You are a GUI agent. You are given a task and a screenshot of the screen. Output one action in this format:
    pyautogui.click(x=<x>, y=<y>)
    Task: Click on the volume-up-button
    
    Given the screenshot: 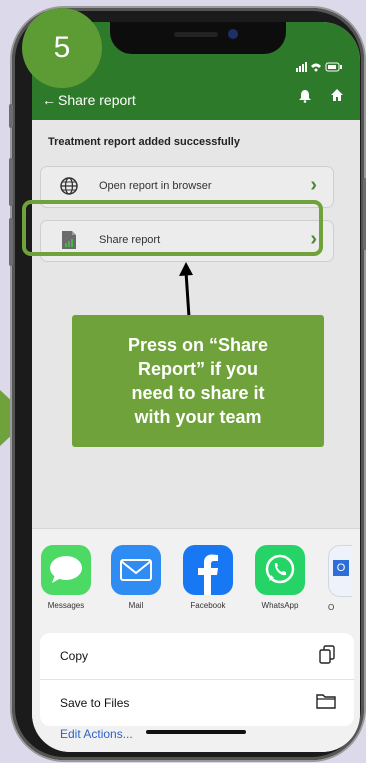 What is the action you would take?
    pyautogui.click(x=11, y=182)
    